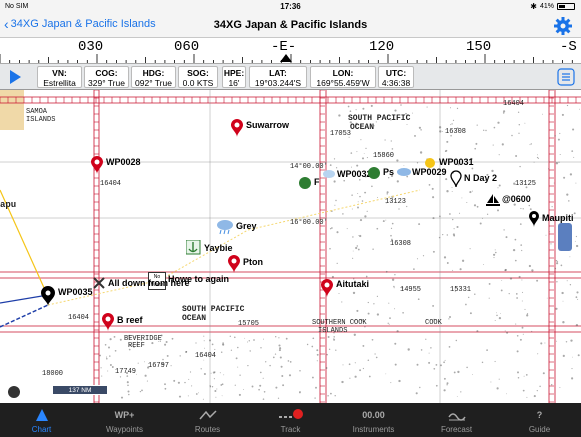 The height and width of the screenshot is (437, 581). I want to click on waypoint-label: Aitutaki, so click(353, 284).